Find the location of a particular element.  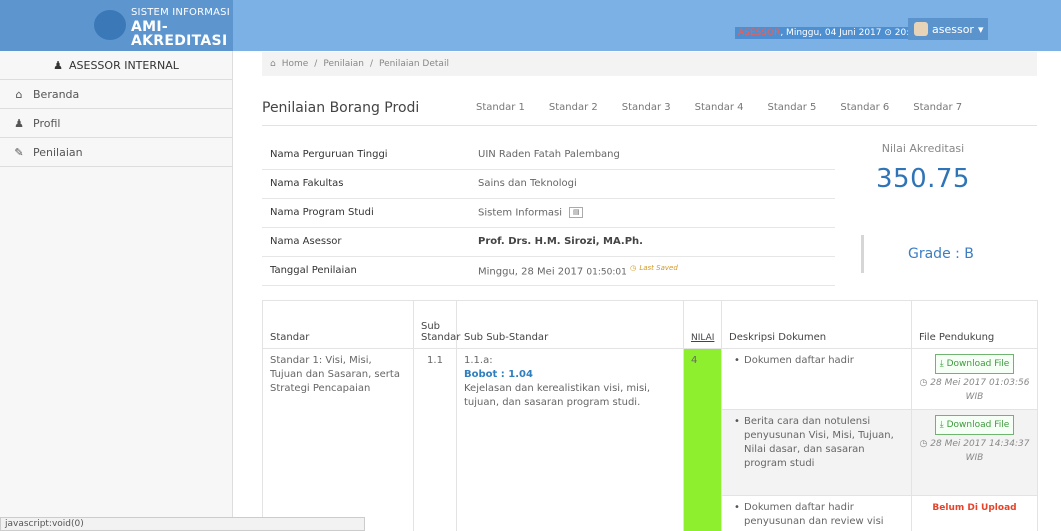

table-row: Nama Fakultas Sains dan Teknologi is located at coordinates (548, 184).